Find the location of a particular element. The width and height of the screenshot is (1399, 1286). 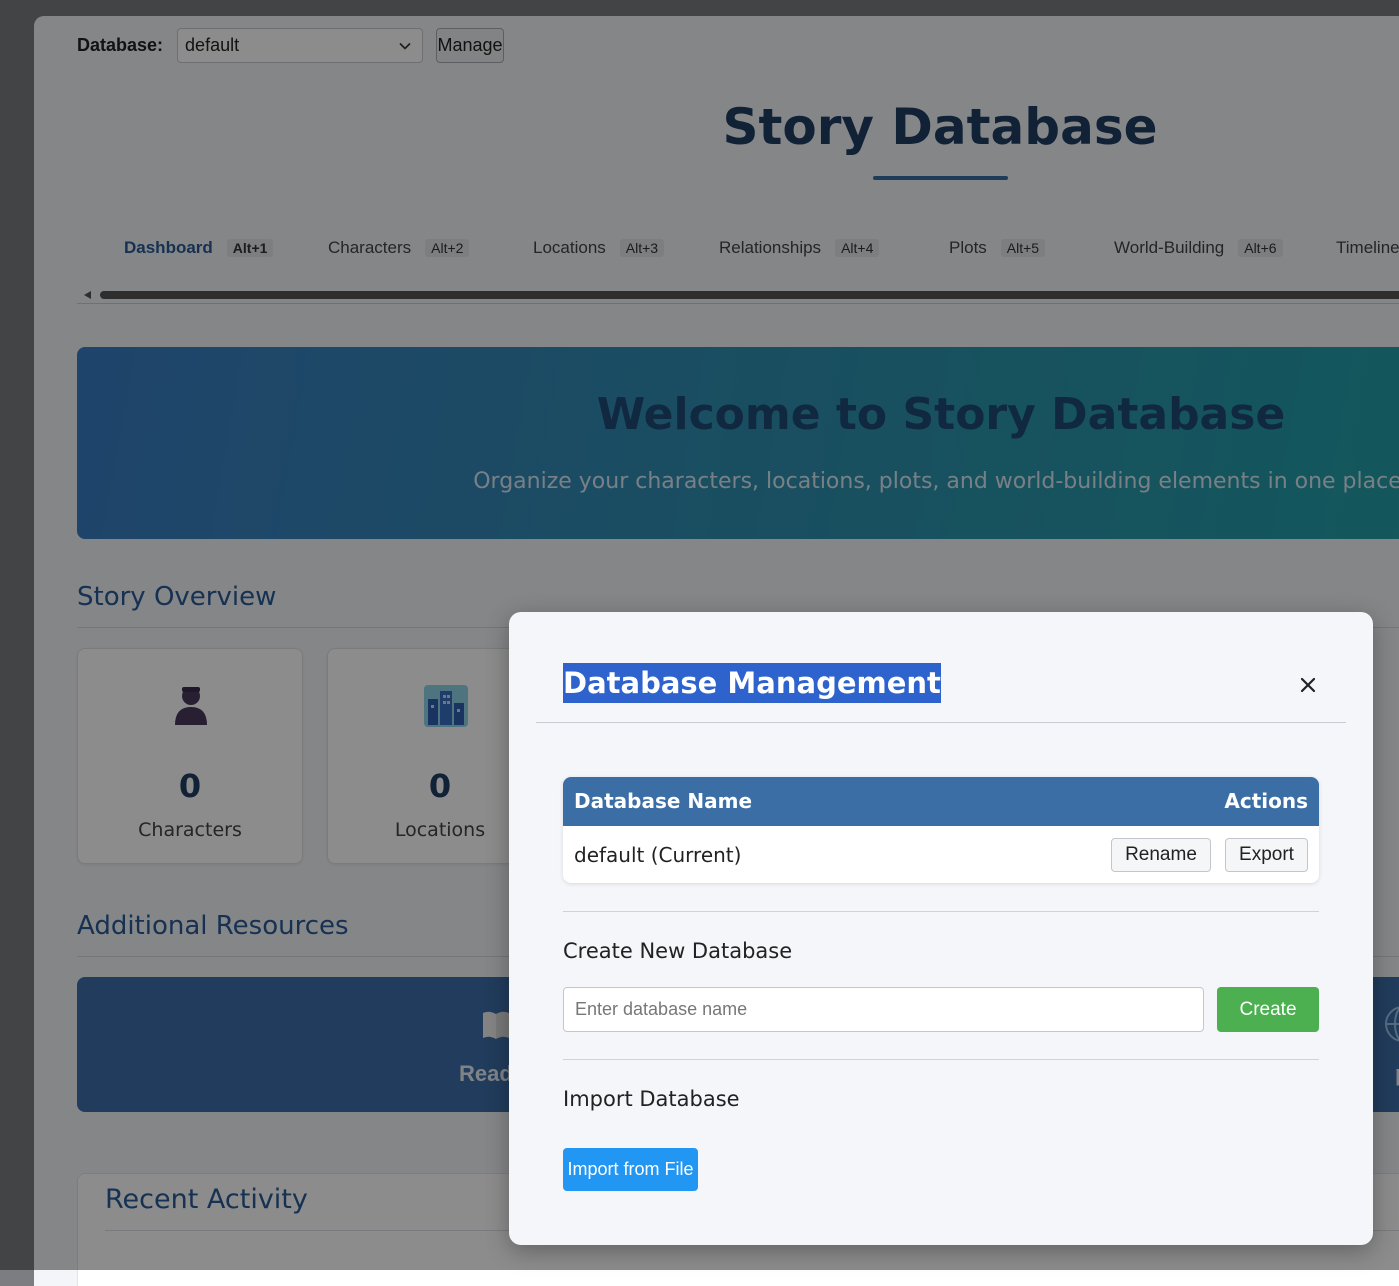

column-header-actions: Actions is located at coordinates (1266, 801).